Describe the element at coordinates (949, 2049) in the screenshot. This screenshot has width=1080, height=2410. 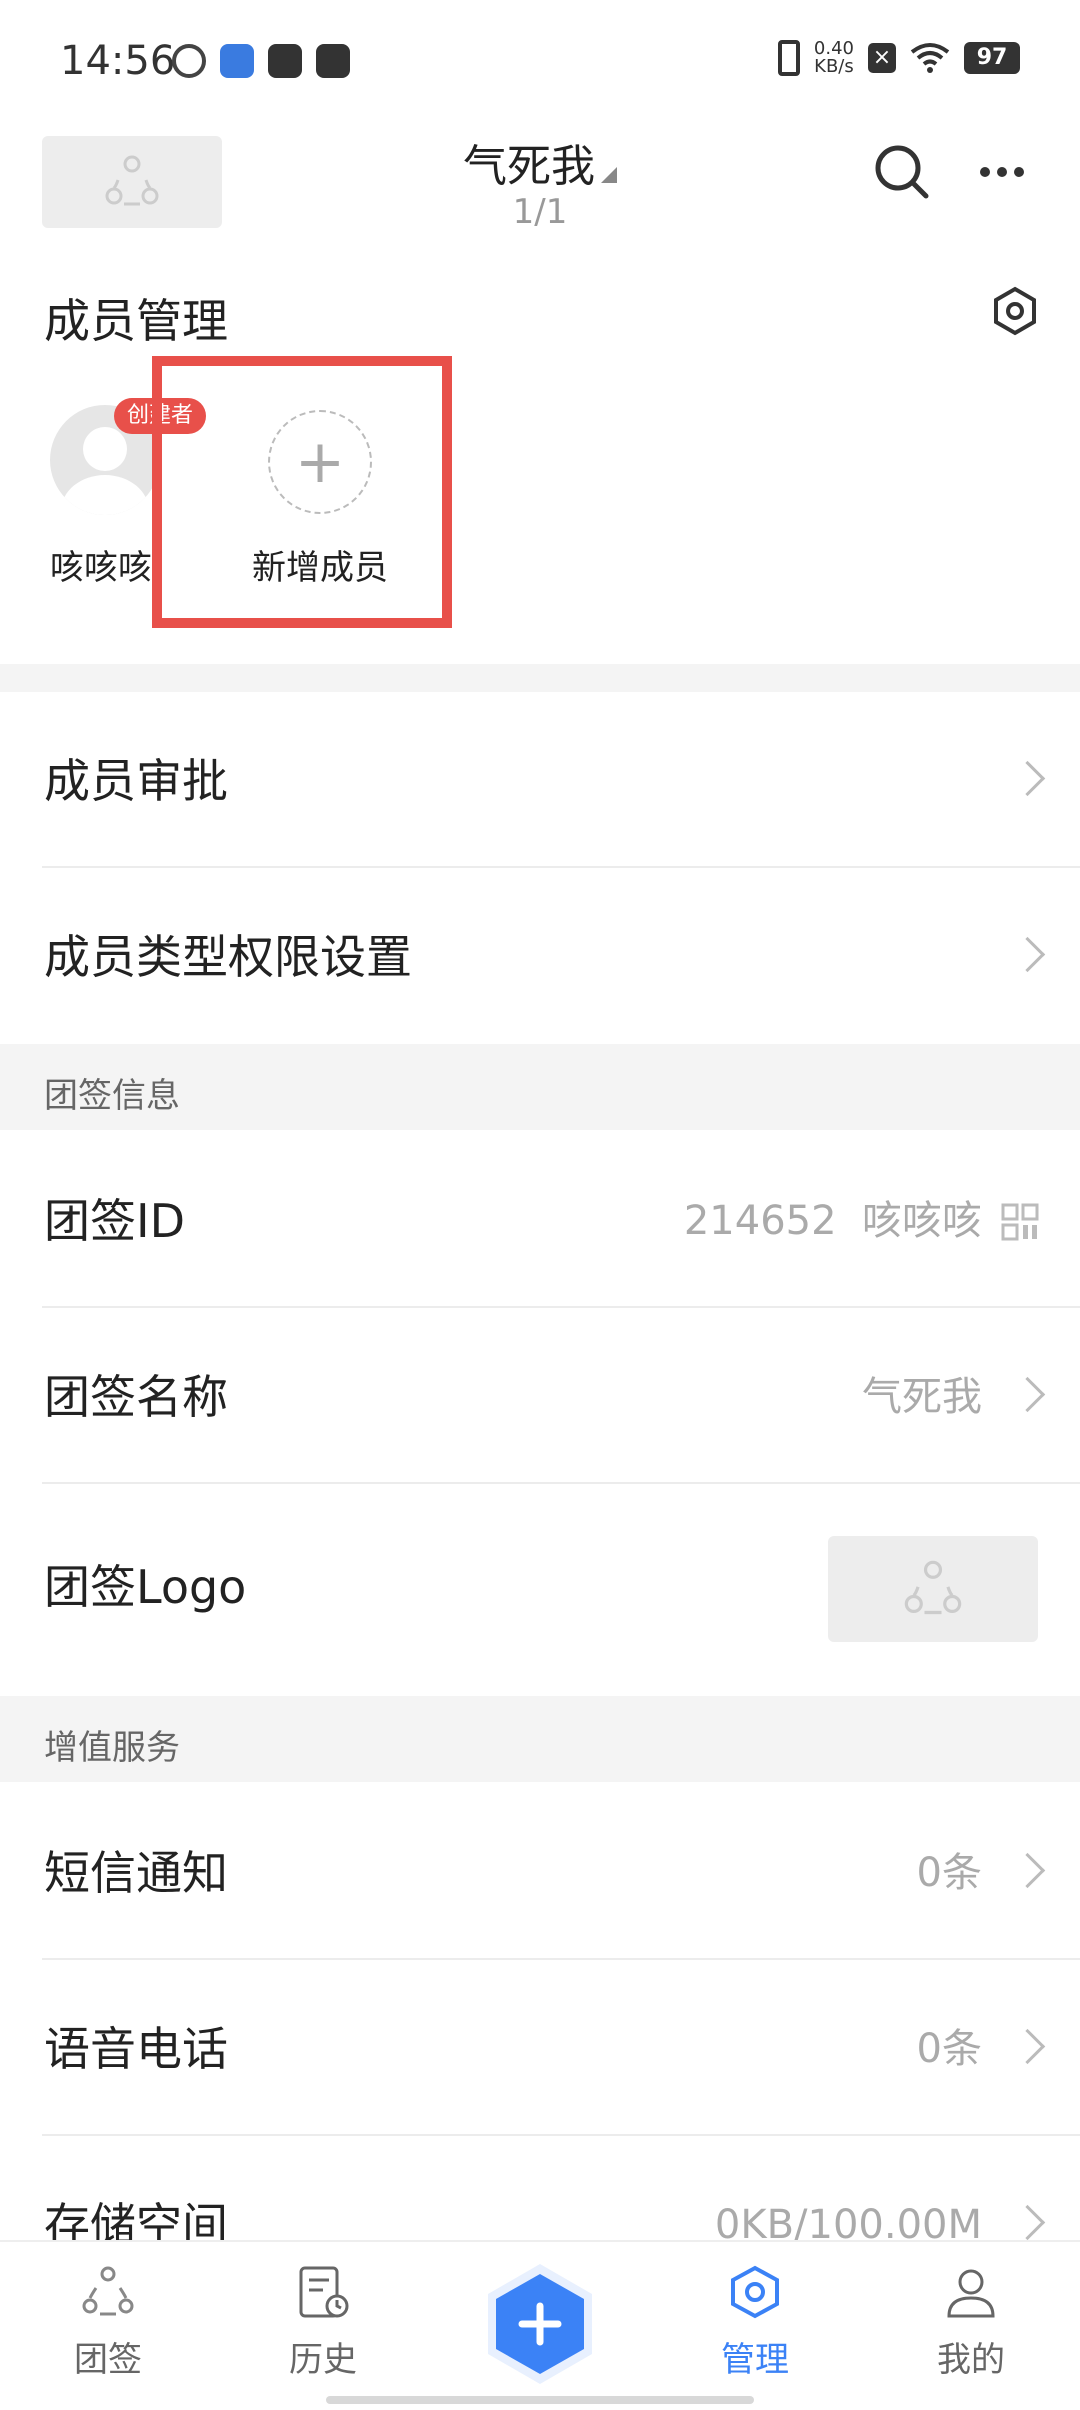
I see `voice-count: 0条` at that location.